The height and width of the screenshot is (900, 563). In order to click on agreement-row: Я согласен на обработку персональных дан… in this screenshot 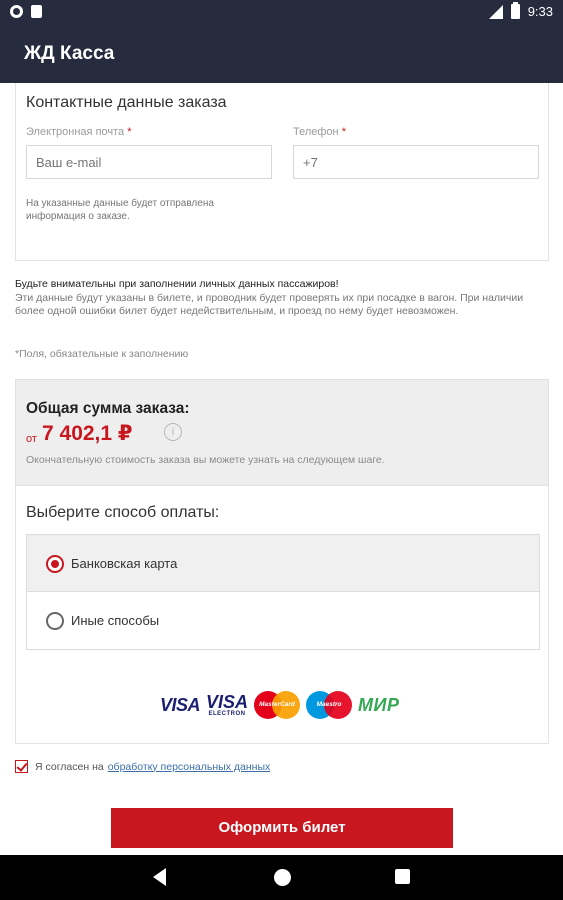, I will do `click(142, 766)`.